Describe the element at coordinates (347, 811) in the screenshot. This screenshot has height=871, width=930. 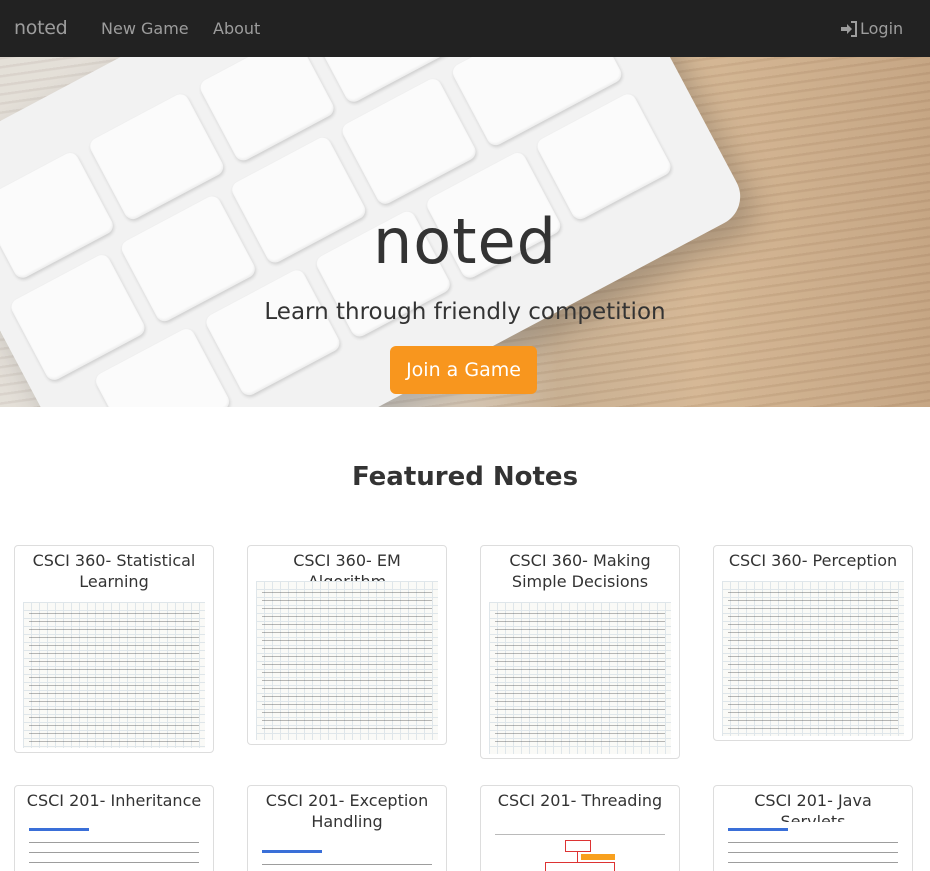
I see `card-title: CSCI 201- Exception Handling` at that location.